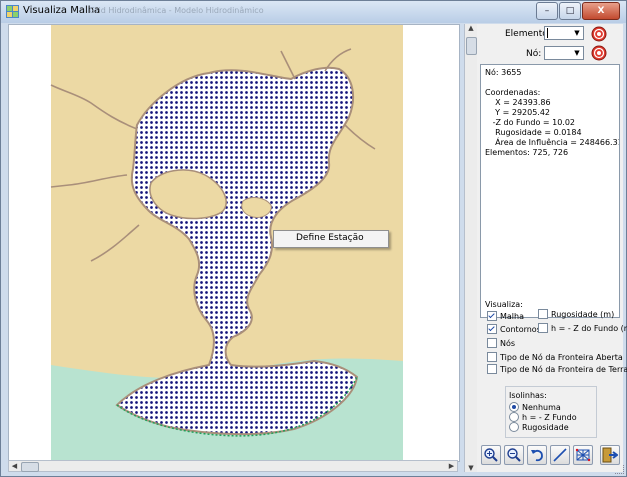 Image resolution: width=627 pixels, height=477 pixels. Describe the element at coordinates (471, 28) in the screenshot. I see `scroll-up-icon: ▲` at that location.